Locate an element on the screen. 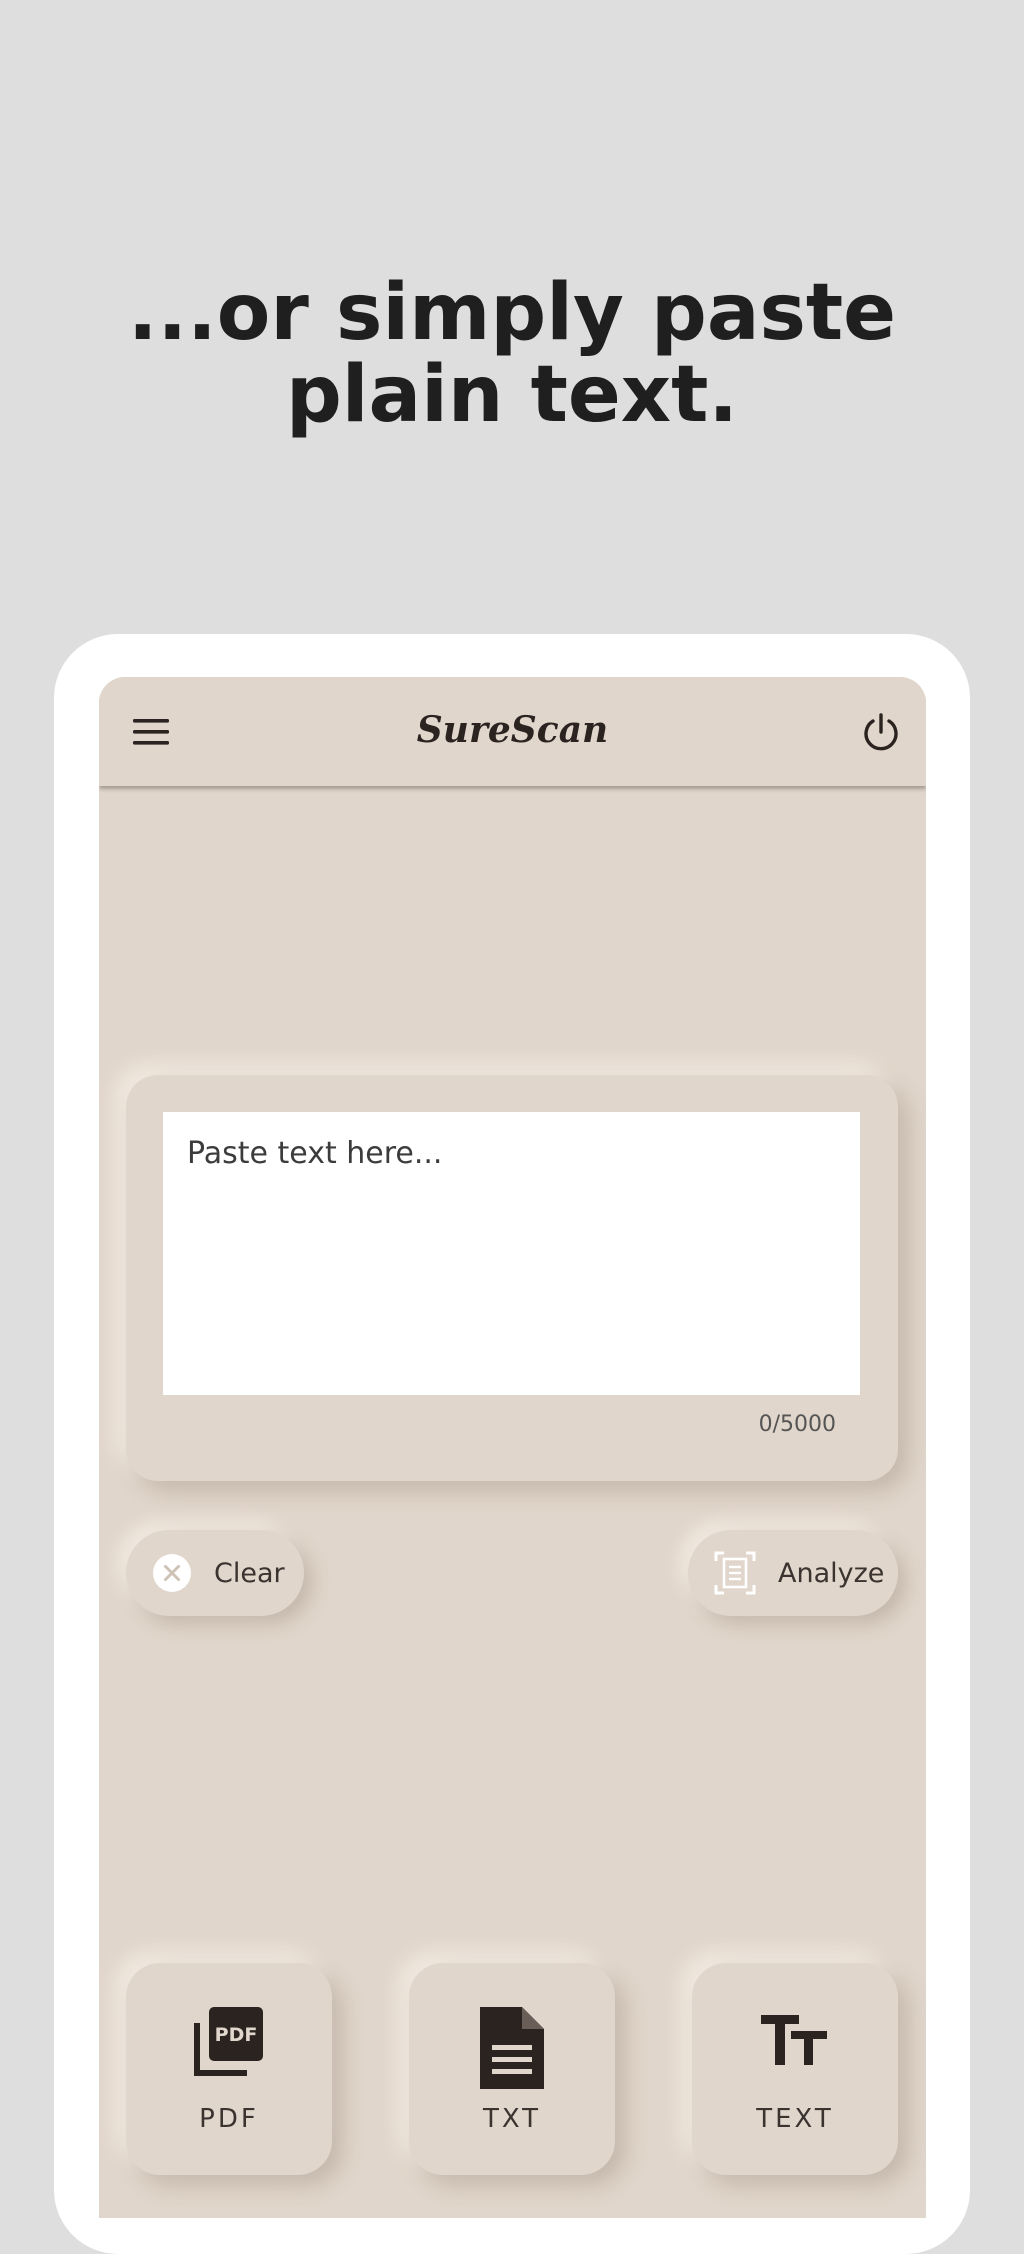 This screenshot has width=1024, height=2254. text-size-icon is located at coordinates (794, 2040).